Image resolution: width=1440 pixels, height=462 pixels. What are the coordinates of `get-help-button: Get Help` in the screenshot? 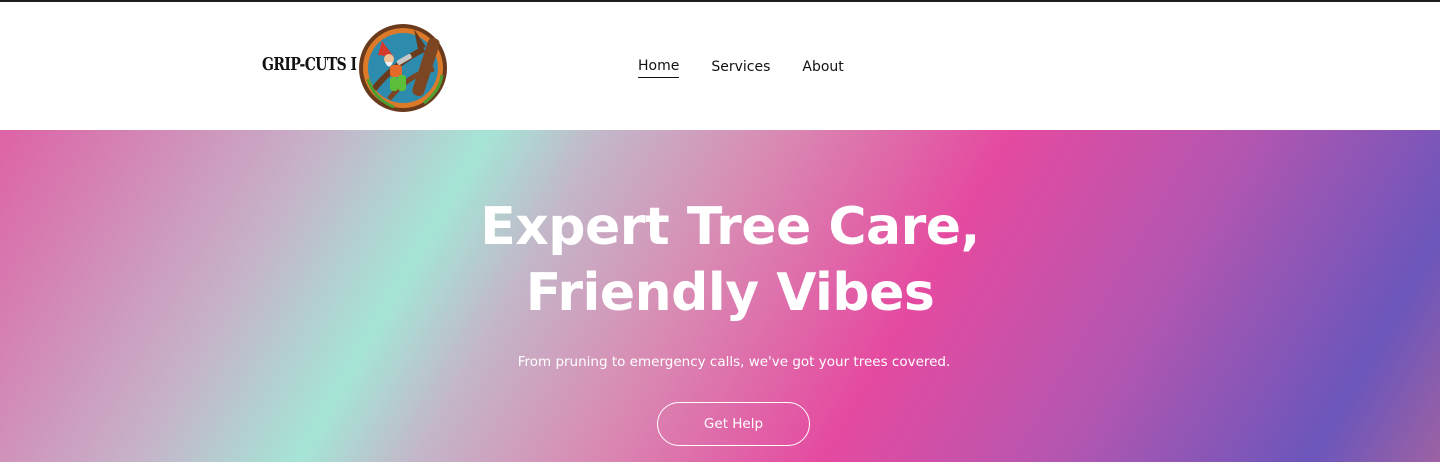 It's located at (733, 424).